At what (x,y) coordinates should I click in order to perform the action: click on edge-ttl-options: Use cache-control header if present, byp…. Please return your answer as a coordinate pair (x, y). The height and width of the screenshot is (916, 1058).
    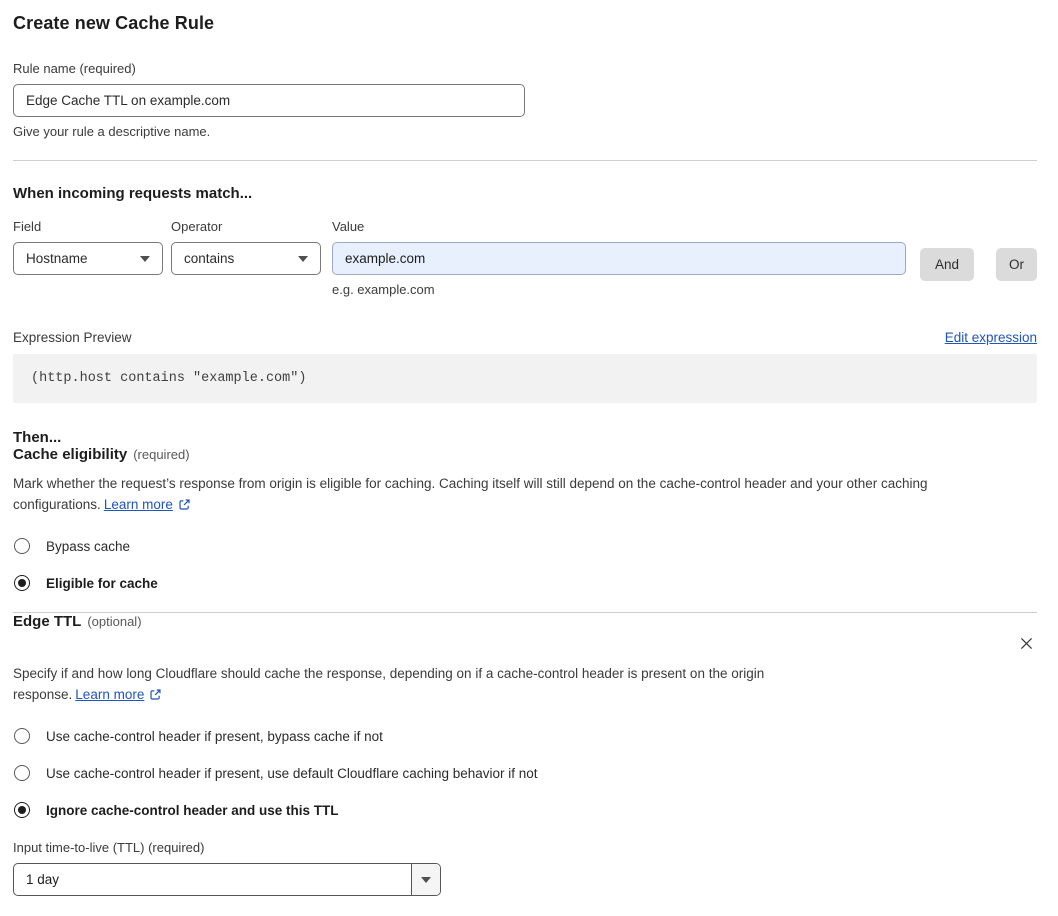
    Looking at the image, I should click on (525, 773).